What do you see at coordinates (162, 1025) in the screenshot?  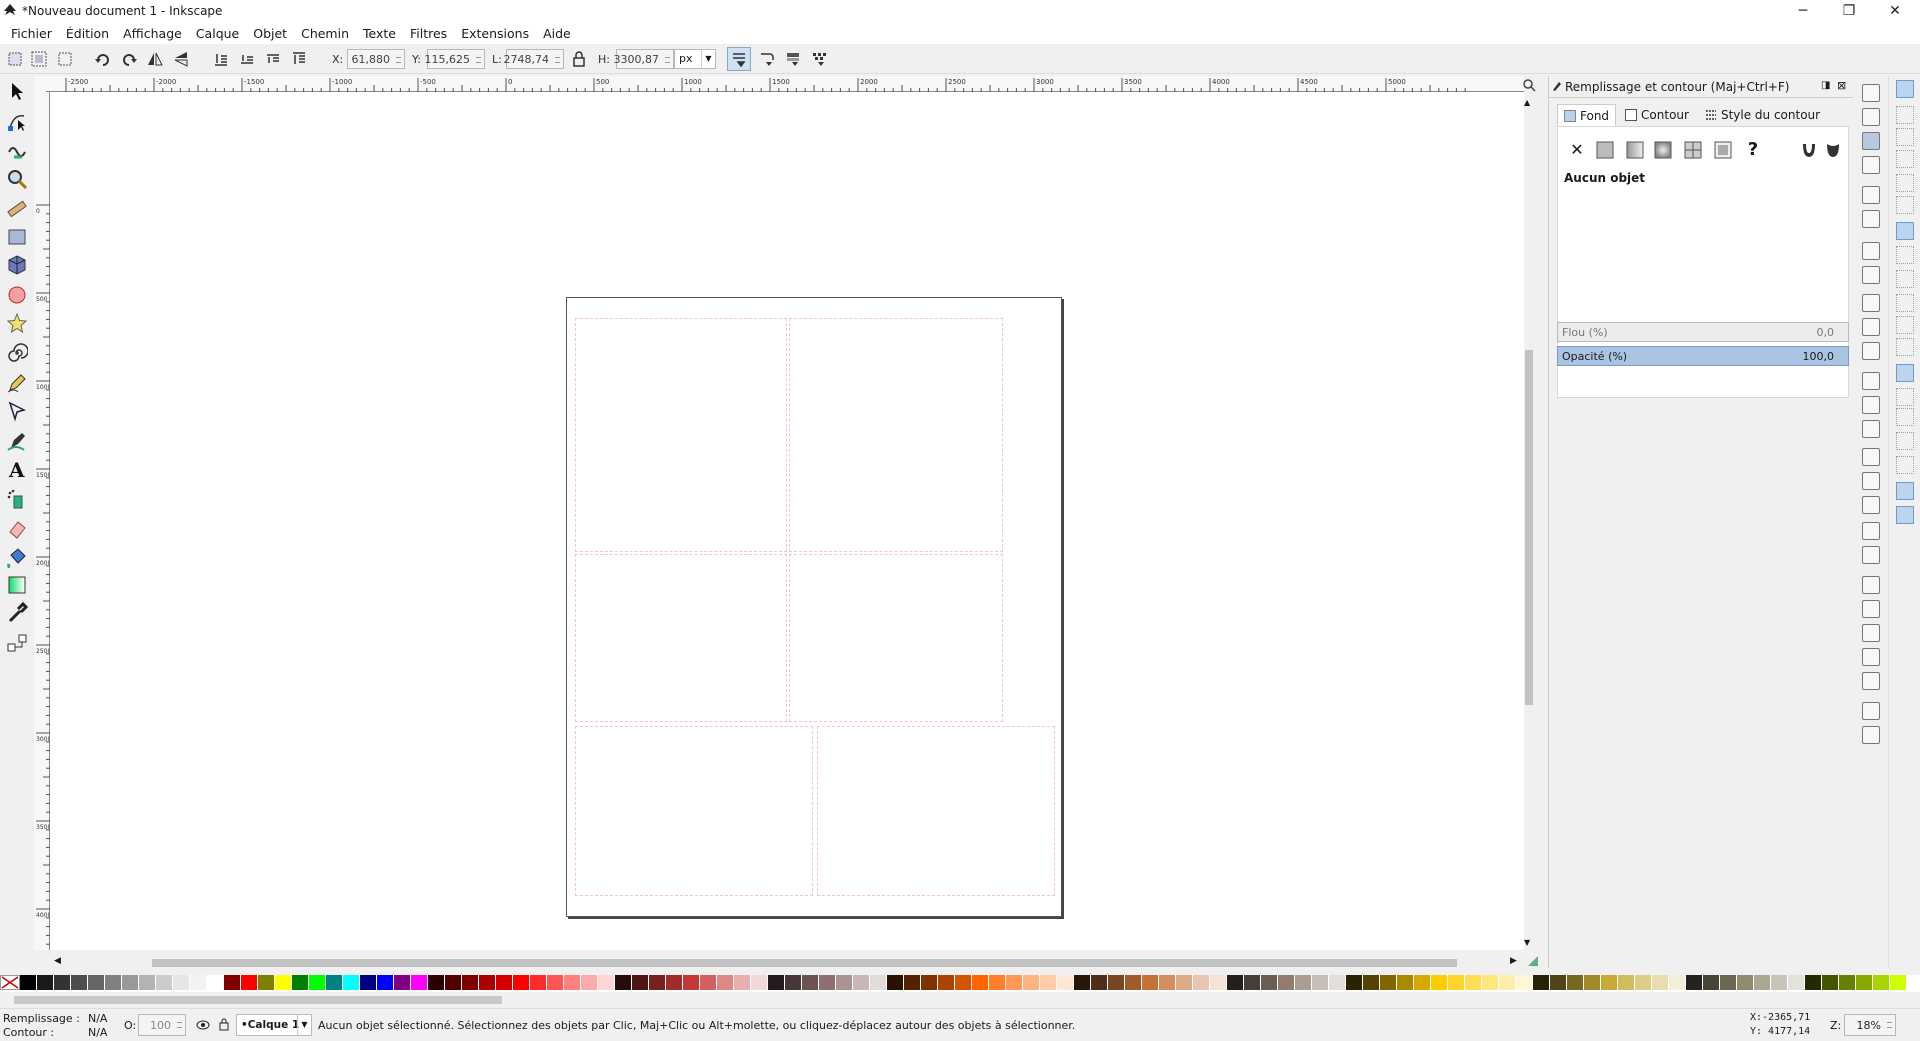 I see `opacity-status-input: 100` at bounding box center [162, 1025].